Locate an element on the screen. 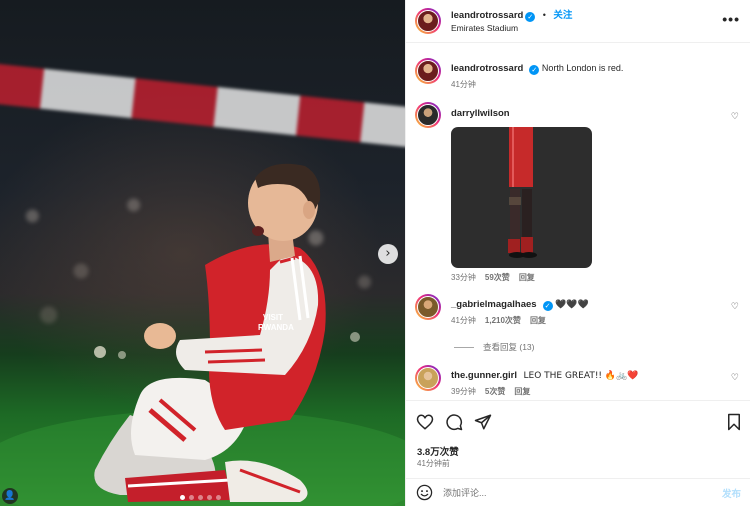 The width and height of the screenshot is (750, 506). caption-avatar is located at coordinates (428, 71).